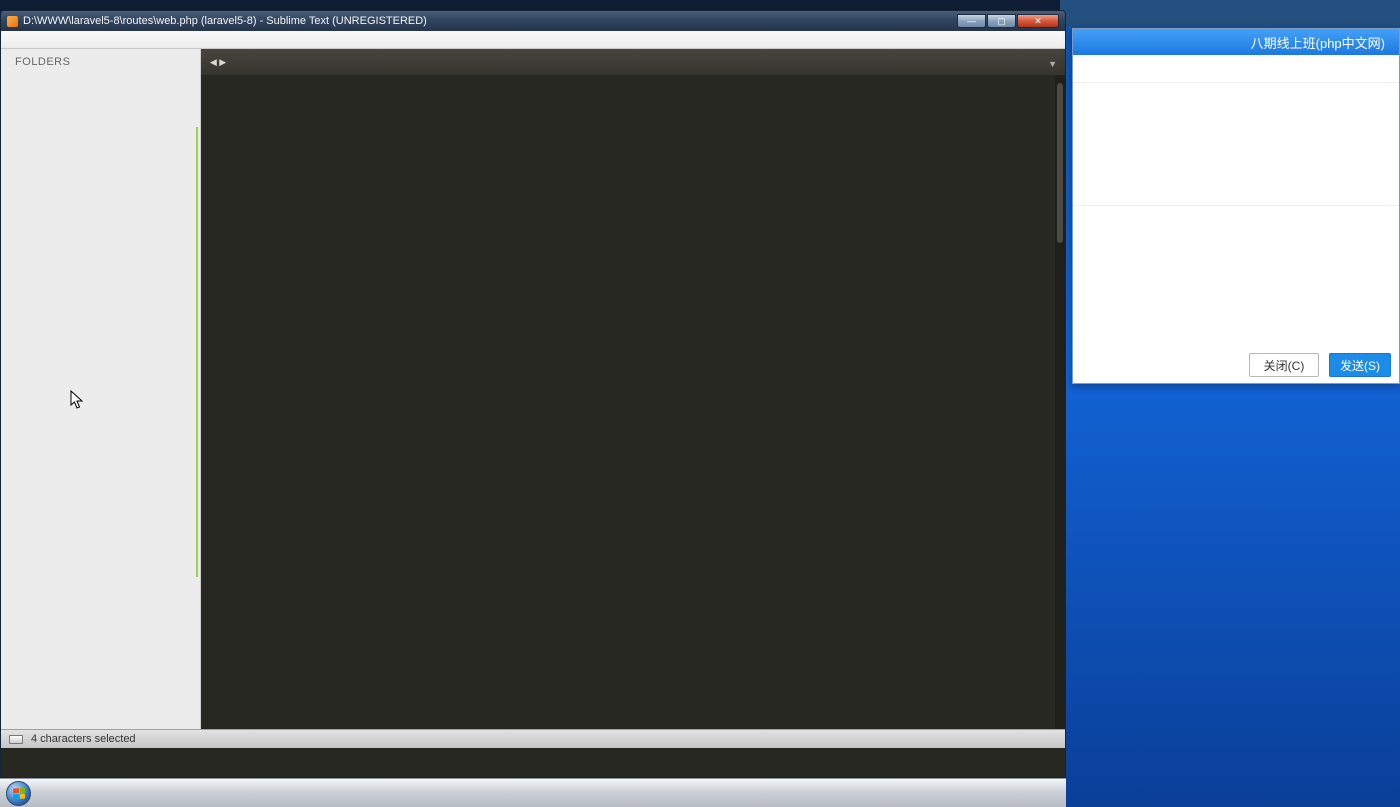 The image size is (1400, 807). Describe the element at coordinates (12, 21) in the screenshot. I see `sublime-logo-icon` at that location.